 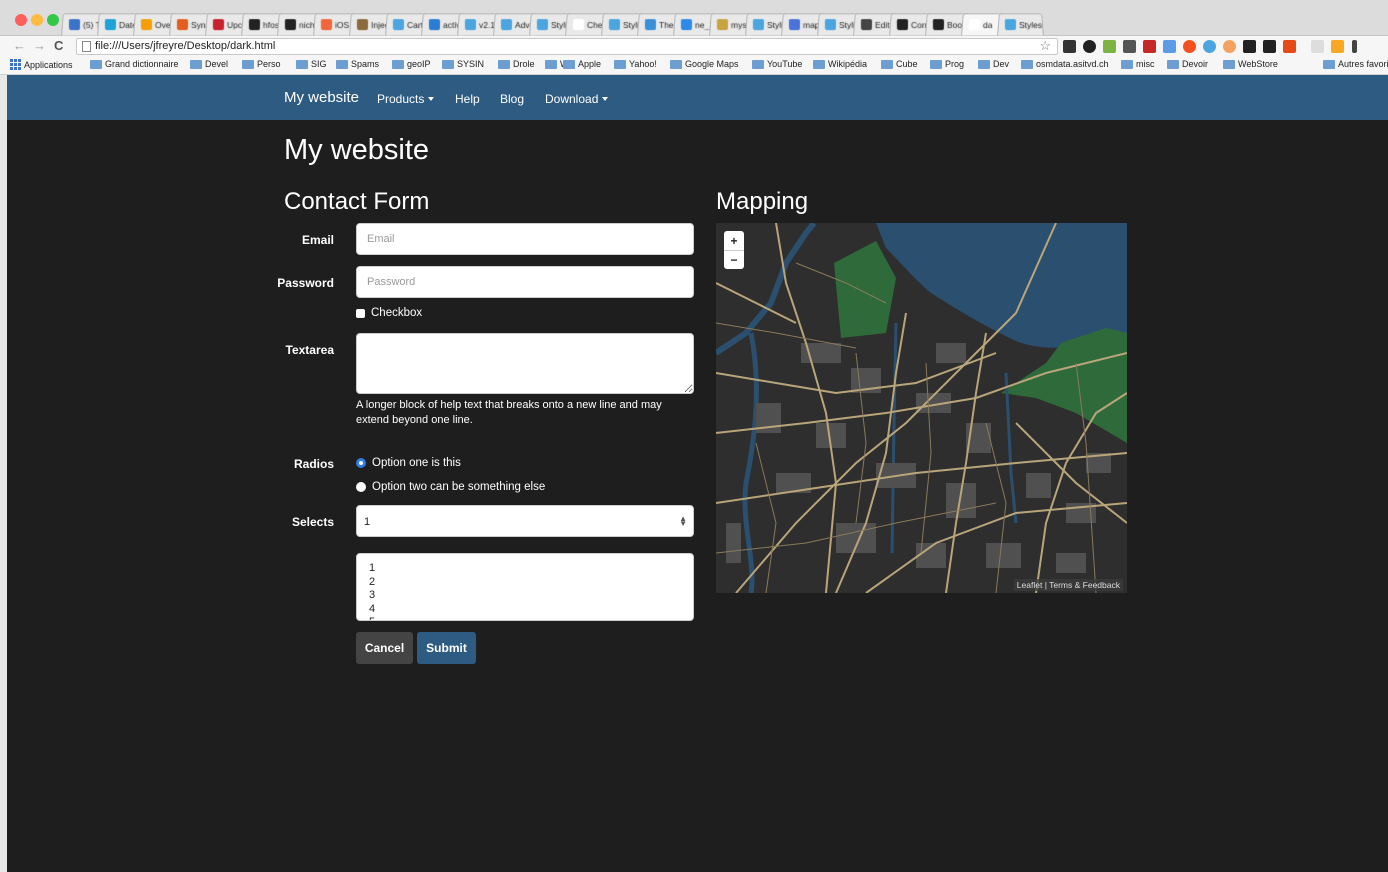 What do you see at coordinates (411, 64) in the screenshot?
I see `bookmark-item: geoIP` at bounding box center [411, 64].